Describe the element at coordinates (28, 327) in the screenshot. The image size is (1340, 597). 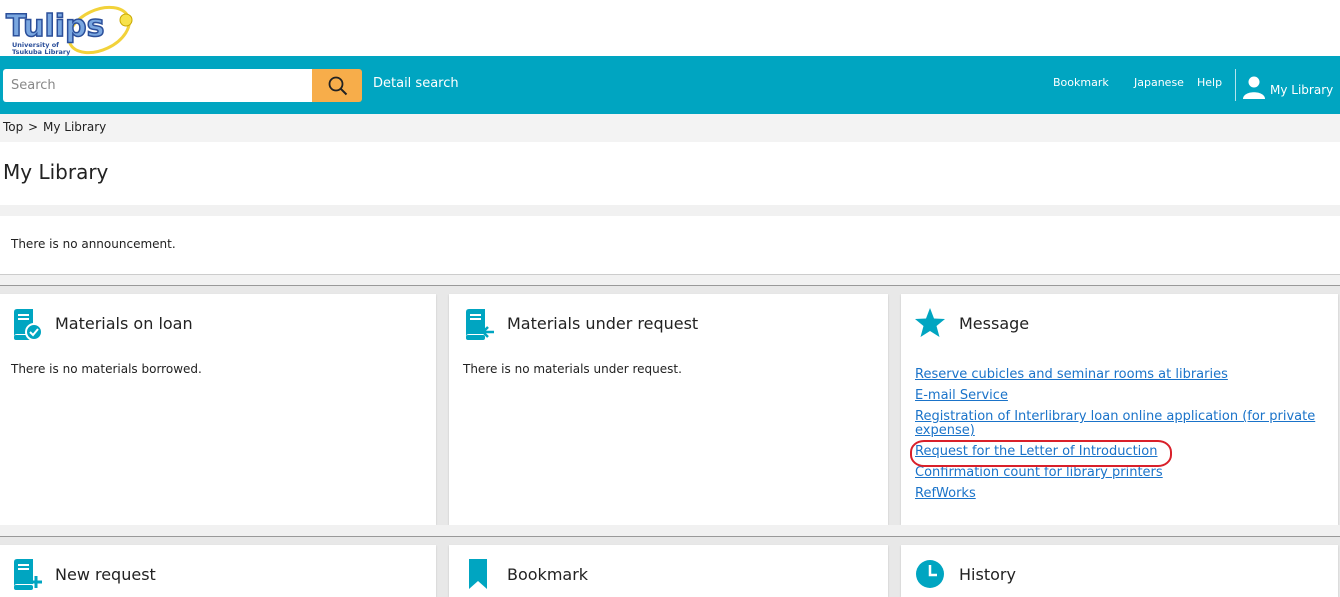
I see `book-check-icon` at that location.